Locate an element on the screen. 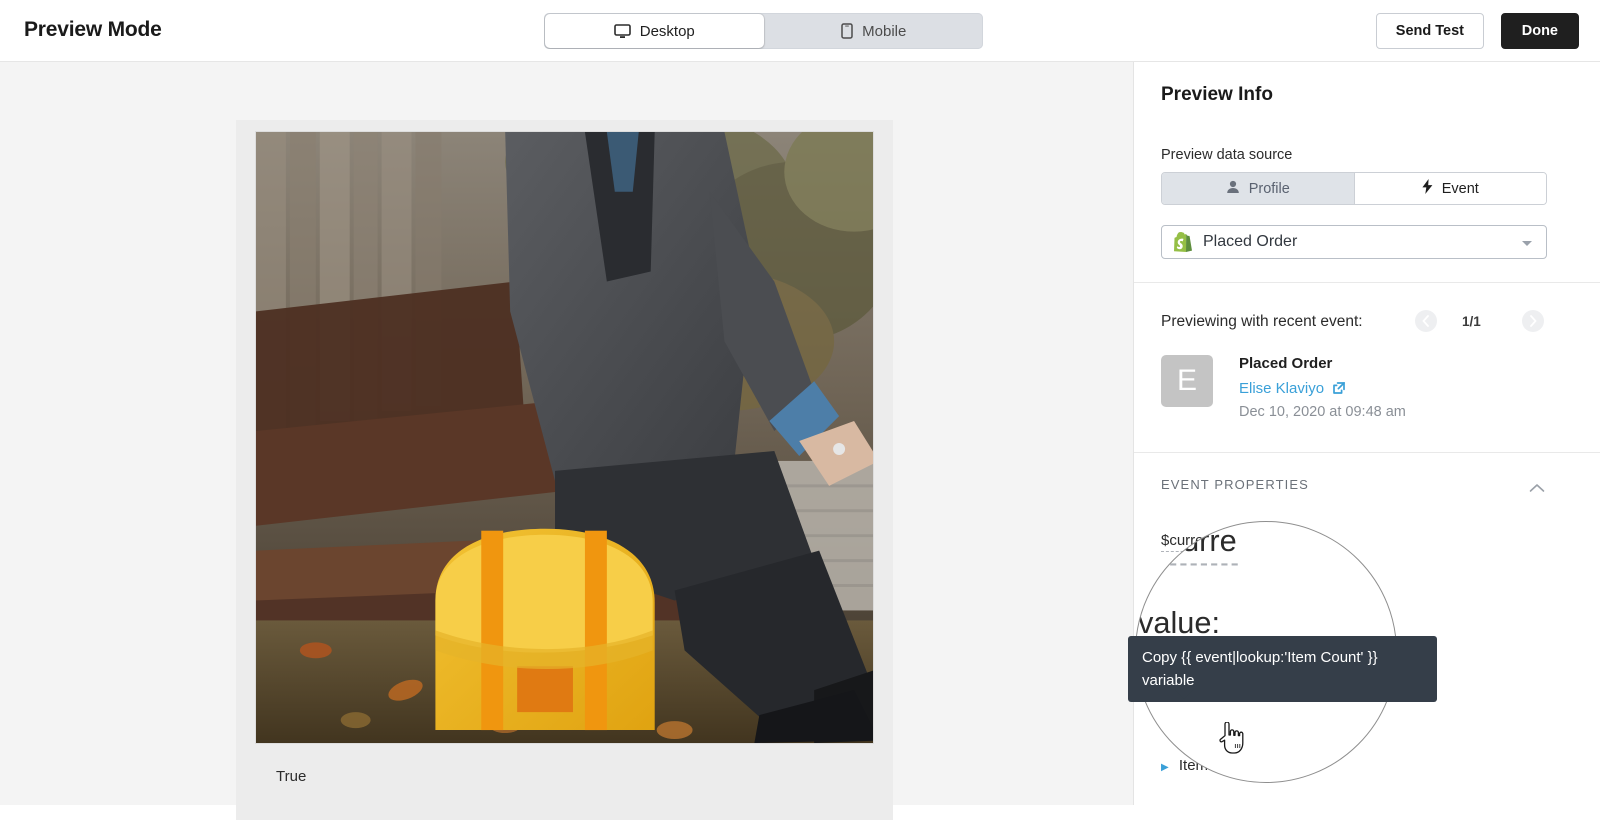  event-timestamp: Dec 10, 2020 at 09:48 am is located at coordinates (1322, 412).